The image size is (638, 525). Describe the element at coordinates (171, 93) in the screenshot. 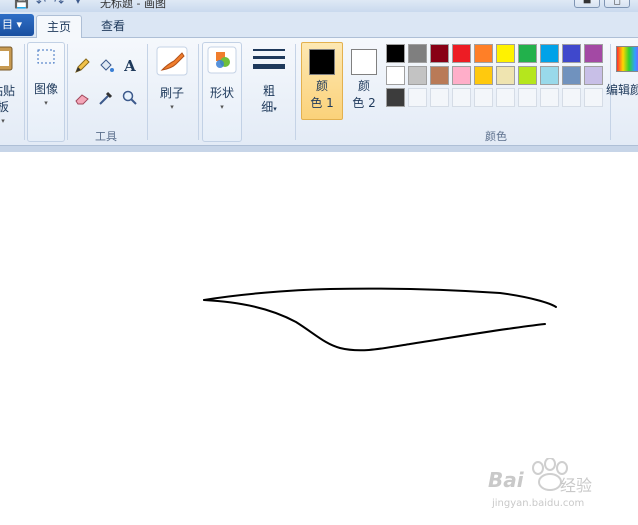

I see `brushes-label: 刷子` at that location.